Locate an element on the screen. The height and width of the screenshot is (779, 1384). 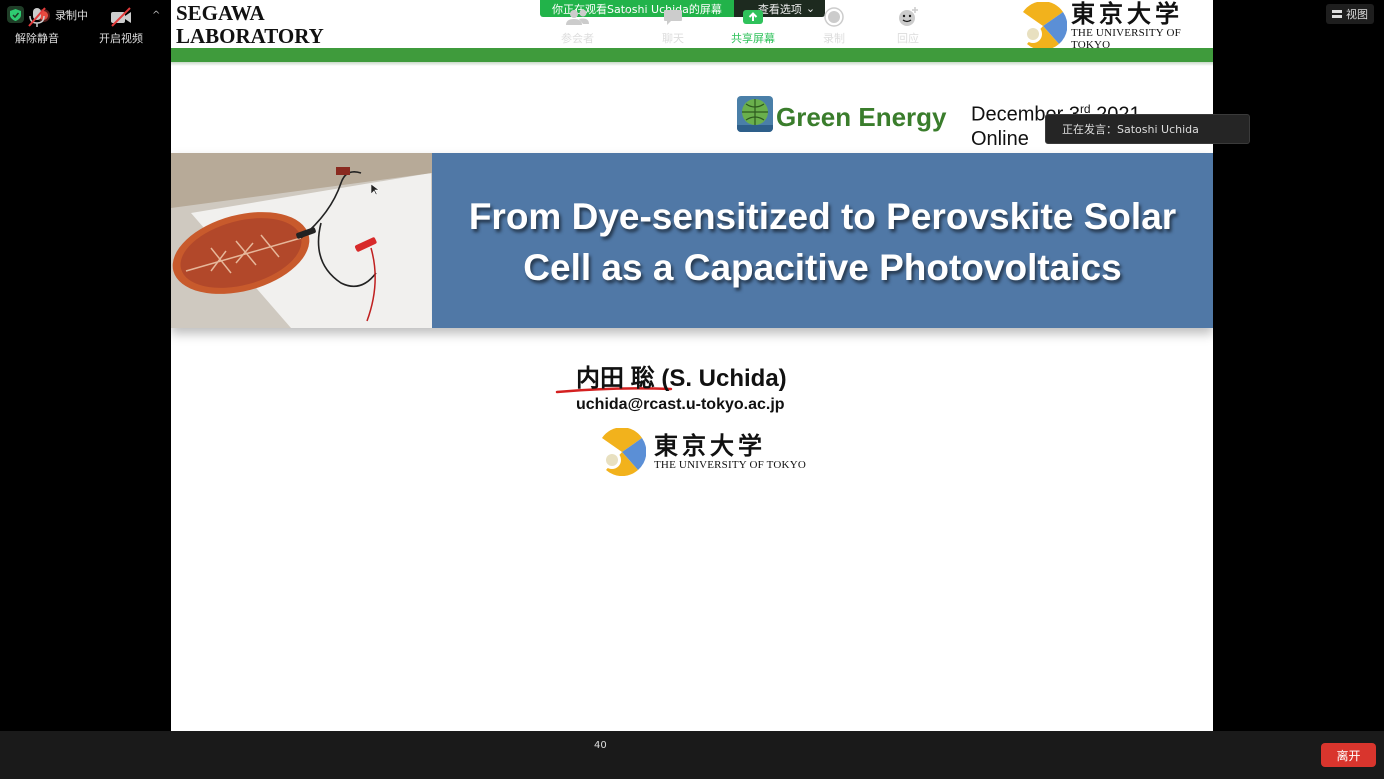
unmute-label: 解除静音 is located at coordinates (37, 38).